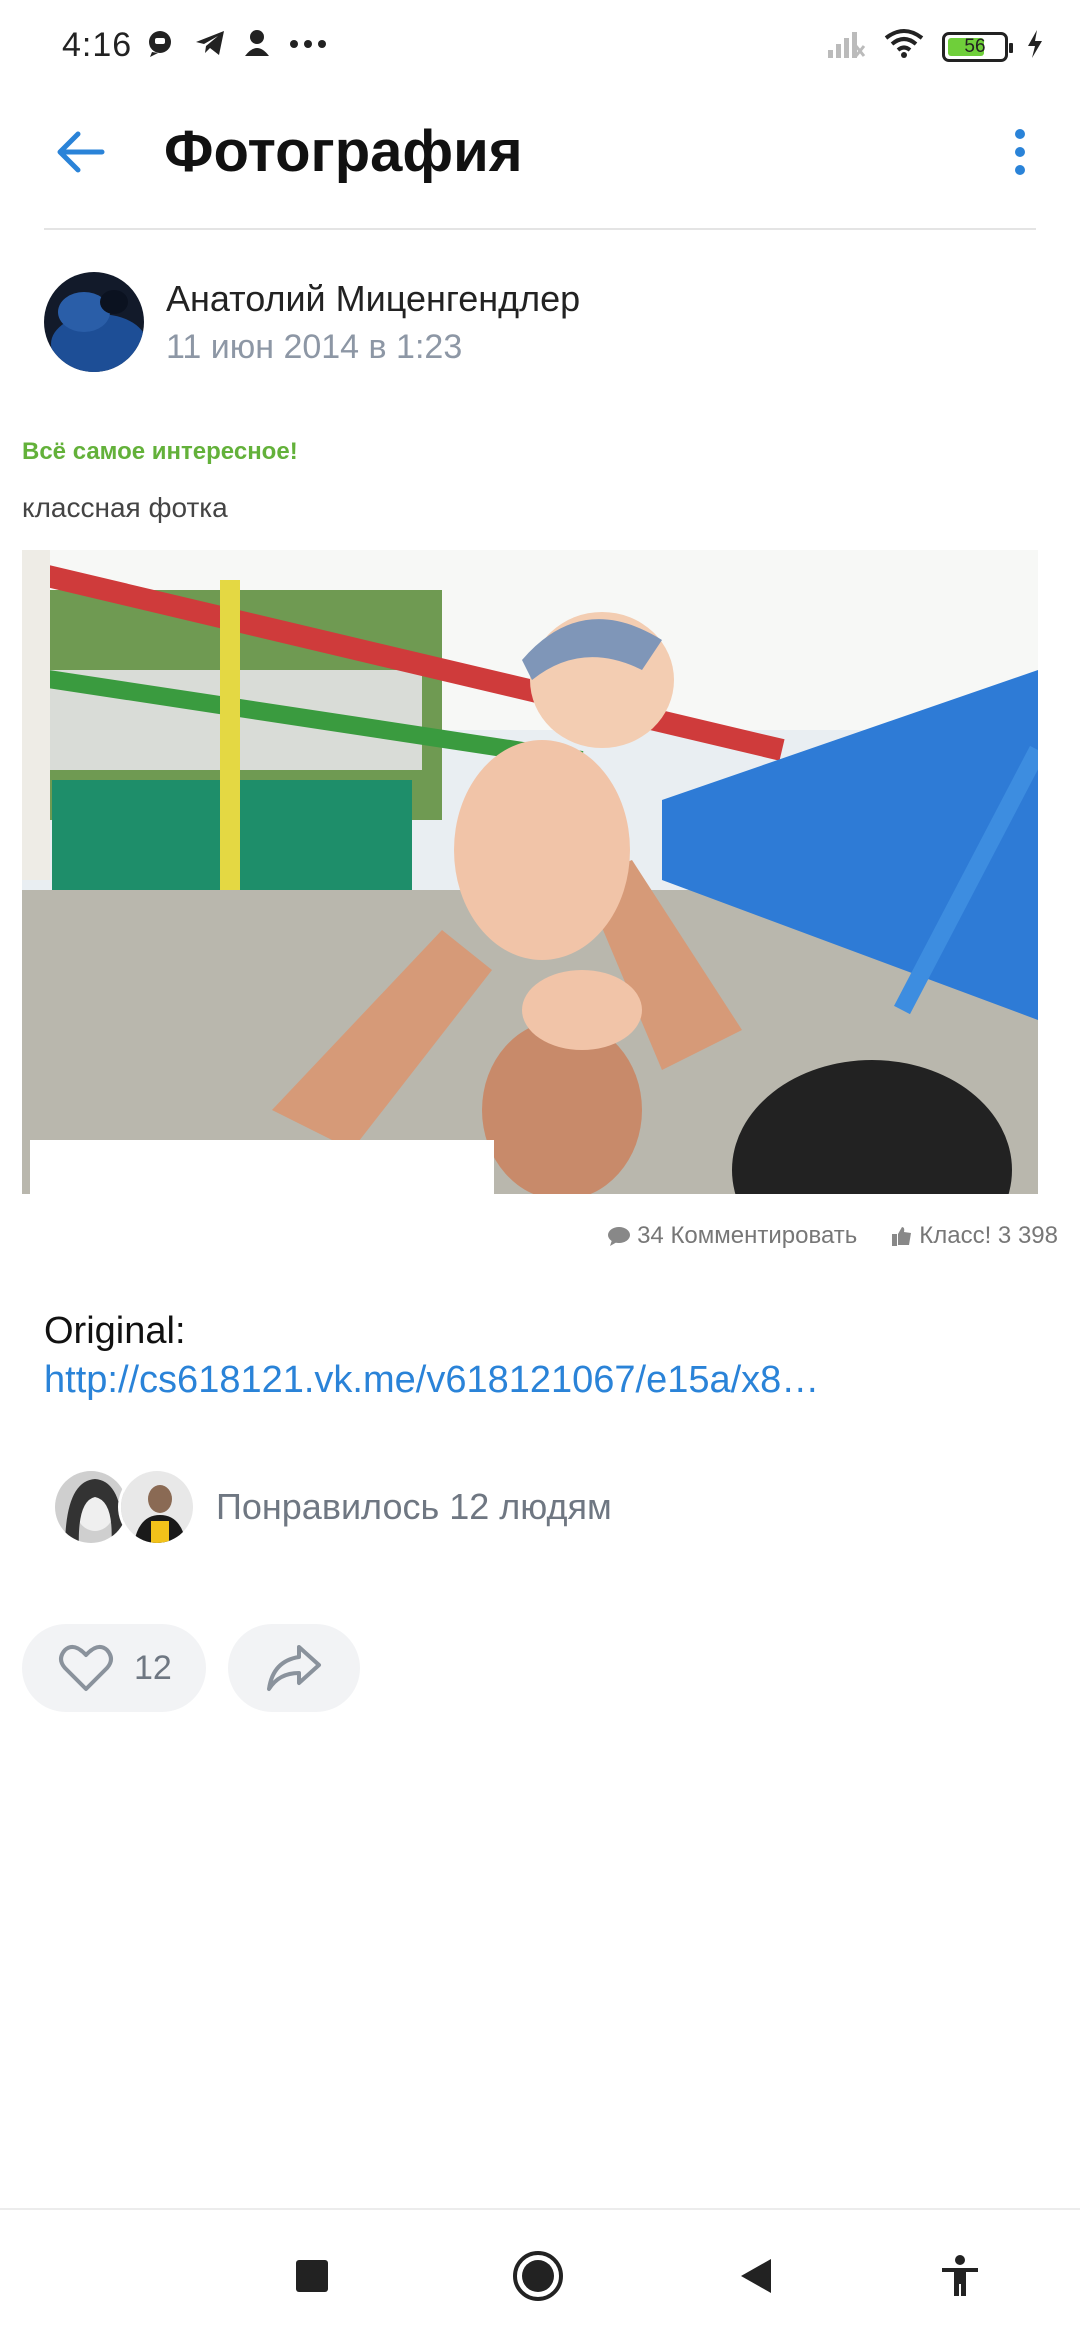 This screenshot has height=2340, width=1080. Describe the element at coordinates (114, 1668) in the screenshot. I see `like-button: 12` at that location.